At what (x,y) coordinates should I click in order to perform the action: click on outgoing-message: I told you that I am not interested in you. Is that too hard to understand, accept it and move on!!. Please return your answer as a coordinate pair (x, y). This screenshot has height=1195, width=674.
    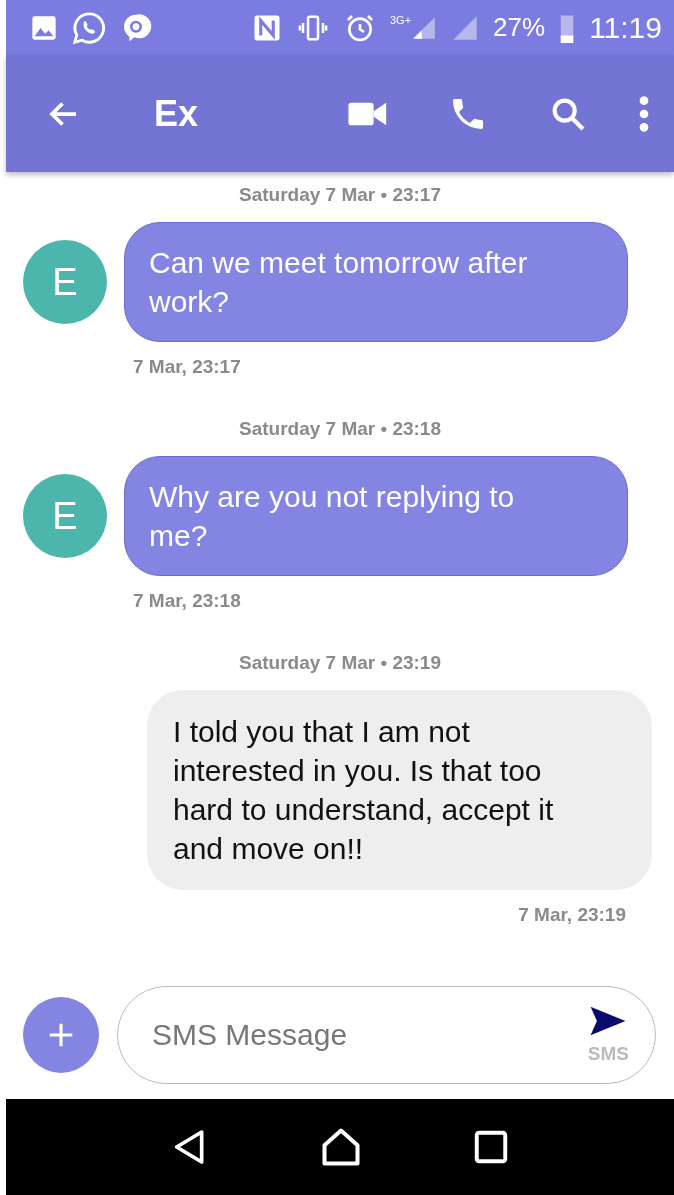
    Looking at the image, I should click on (399, 790).